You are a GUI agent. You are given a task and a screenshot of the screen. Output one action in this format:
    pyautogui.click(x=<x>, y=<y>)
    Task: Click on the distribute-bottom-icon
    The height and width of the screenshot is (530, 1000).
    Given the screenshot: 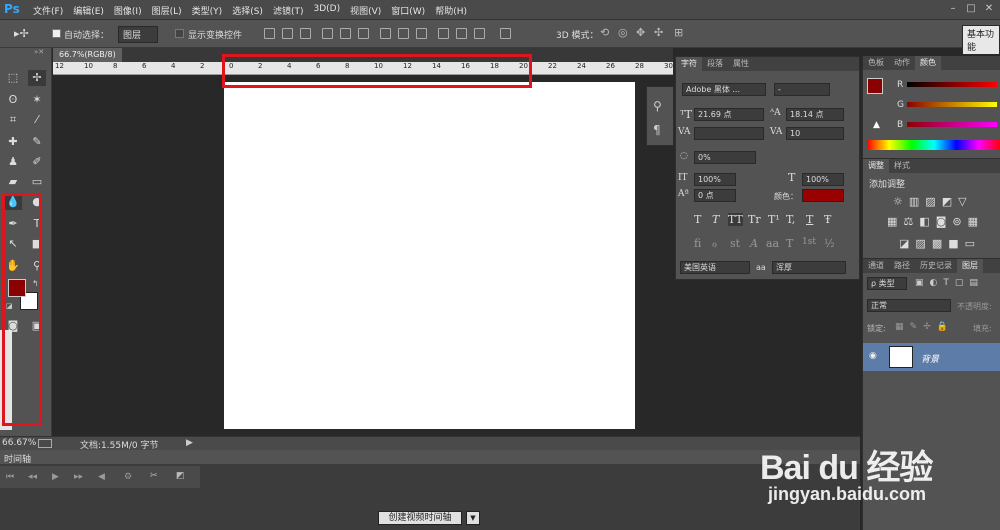 What is the action you would take?
    pyautogui.click(x=421, y=33)
    